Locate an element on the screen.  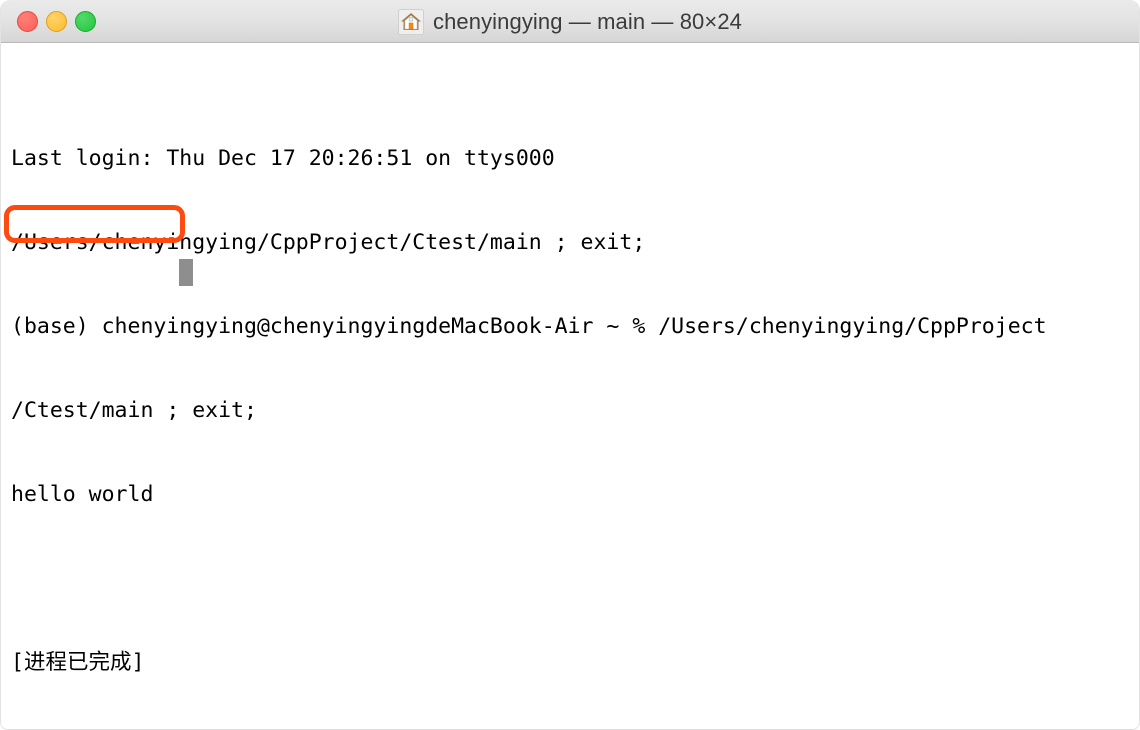
home-icon is located at coordinates (410, 21).